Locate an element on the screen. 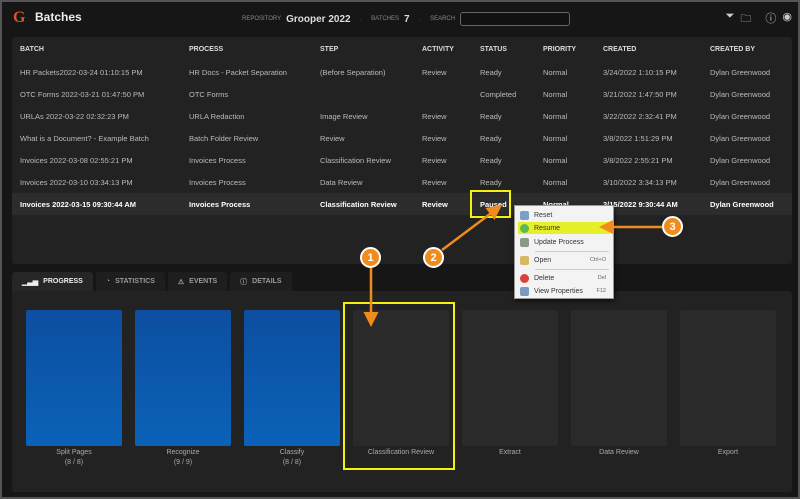 This screenshot has width=800, height=499. annotation-badge-3: 3 is located at coordinates (672, 226).